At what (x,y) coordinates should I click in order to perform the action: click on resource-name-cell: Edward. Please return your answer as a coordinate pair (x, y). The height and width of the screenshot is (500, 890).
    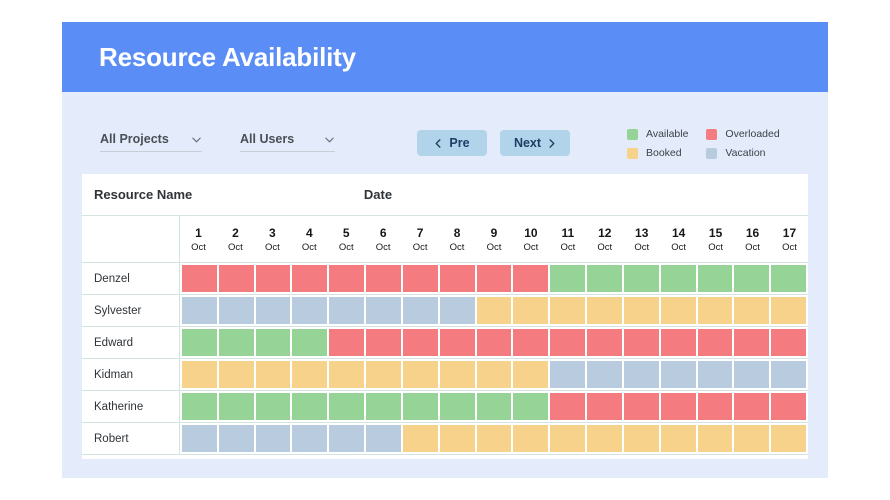
    Looking at the image, I should click on (131, 342).